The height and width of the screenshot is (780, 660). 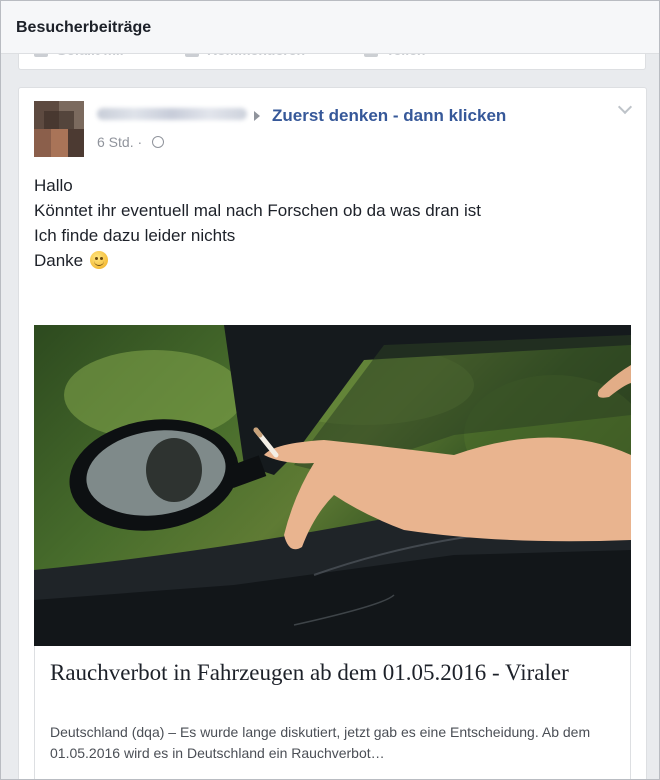 What do you see at coordinates (389, 116) in the screenshot?
I see `group-name-link: Zuerst denken - dann klicken` at bounding box center [389, 116].